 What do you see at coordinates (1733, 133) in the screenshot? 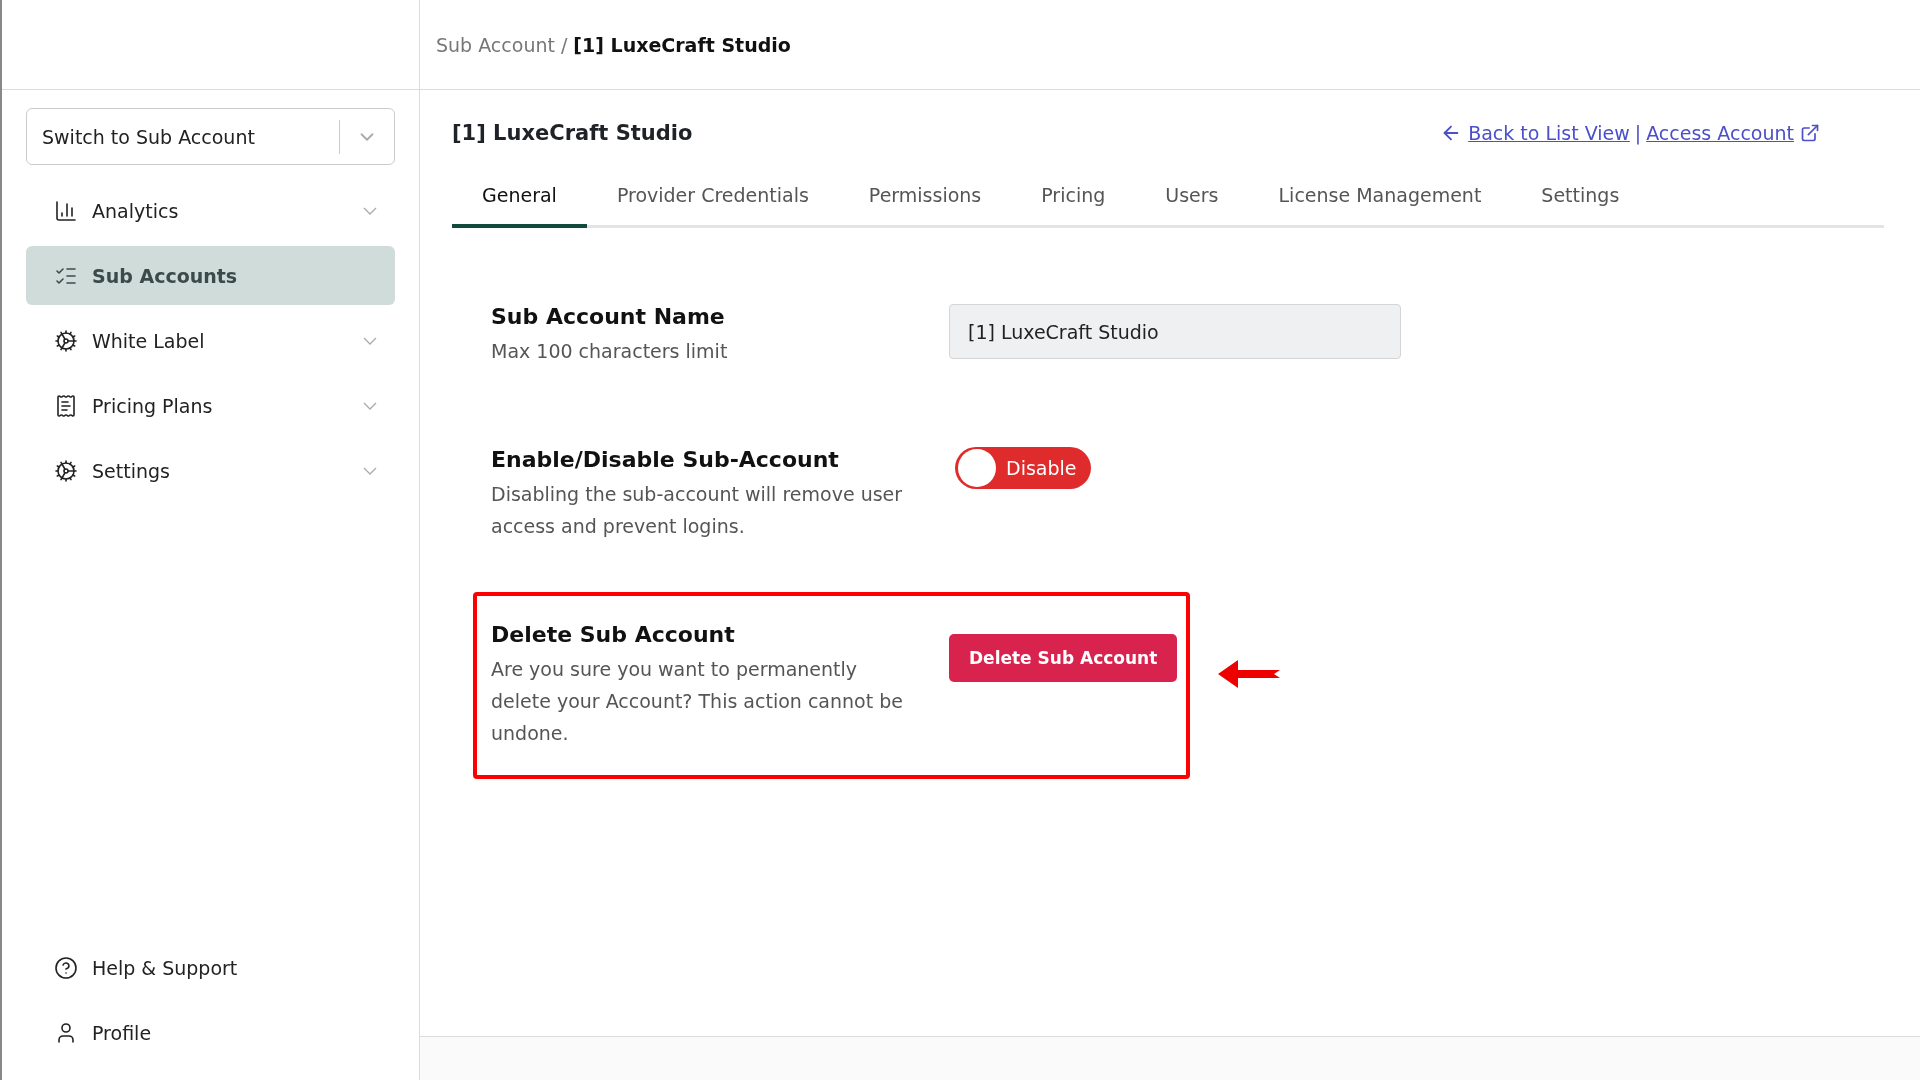
I see `access-account-link: Access Account` at bounding box center [1733, 133].